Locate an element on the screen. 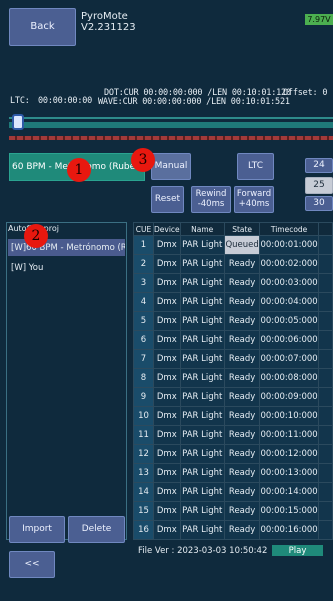 This screenshot has height=601, width=333. table-row: 11 Dmx PAR Light Ready 00:00:11:000 is located at coordinates (233, 435).